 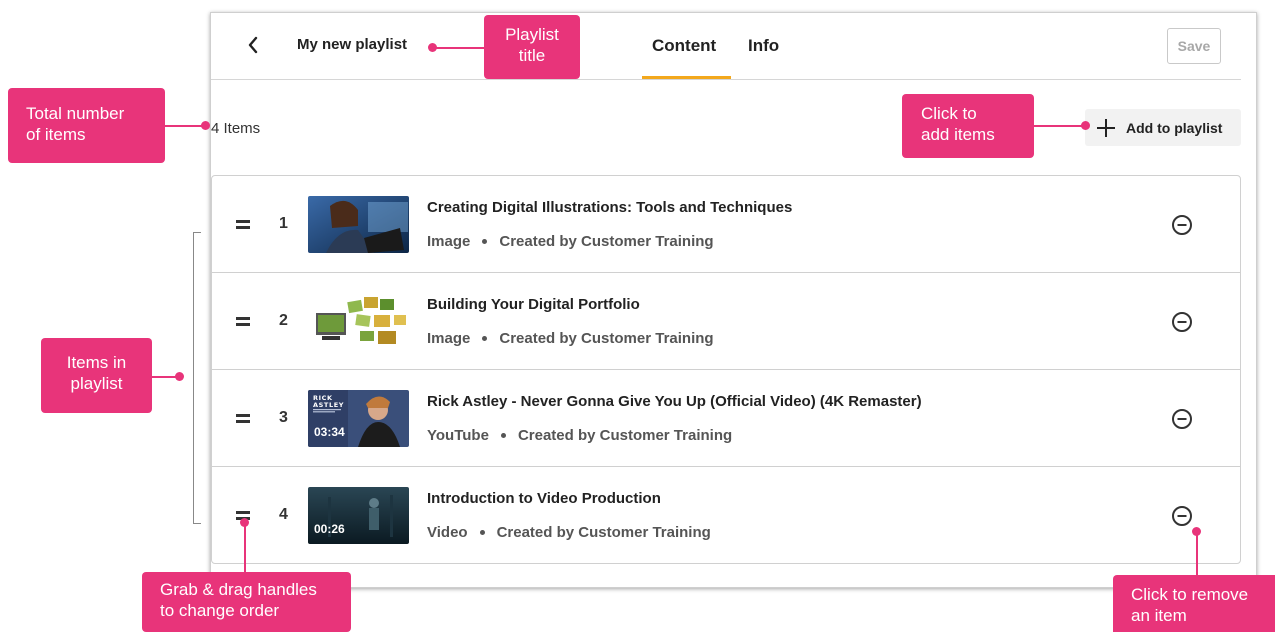 What do you see at coordinates (358, 515) in the screenshot?
I see `item-thumbnail: 00:26` at bounding box center [358, 515].